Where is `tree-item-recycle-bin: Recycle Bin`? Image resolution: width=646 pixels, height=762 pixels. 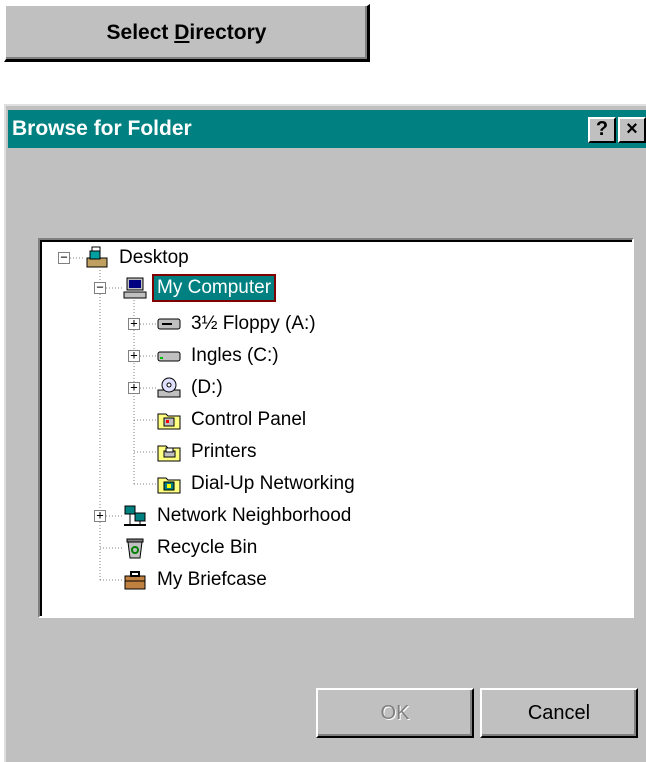
tree-item-recycle-bin: Recycle Bin is located at coordinates (191, 548).